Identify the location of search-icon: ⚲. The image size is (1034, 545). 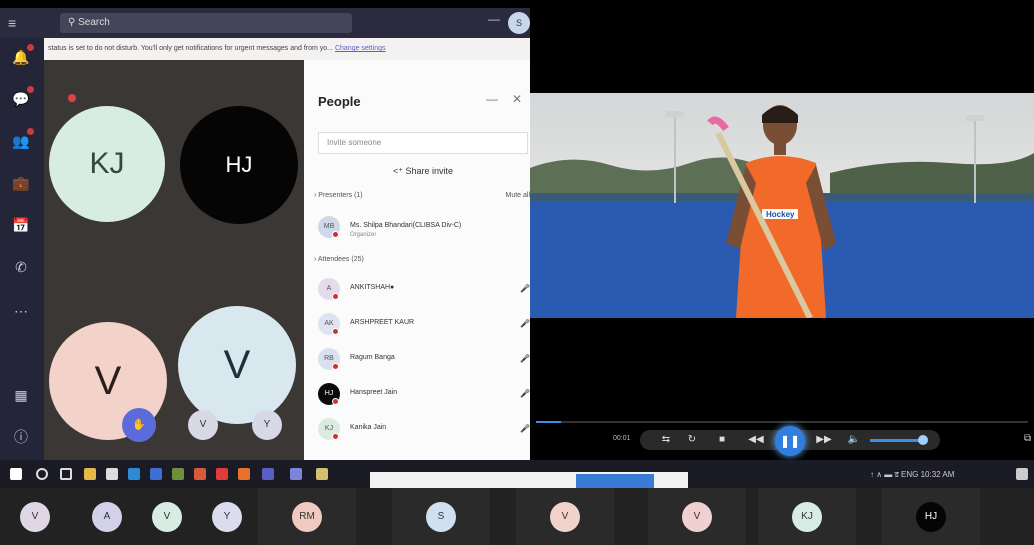
(73, 22).